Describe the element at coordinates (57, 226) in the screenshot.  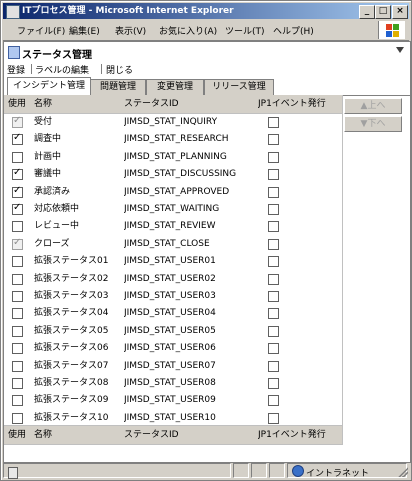
I see `status-name: レビュー中` at that location.